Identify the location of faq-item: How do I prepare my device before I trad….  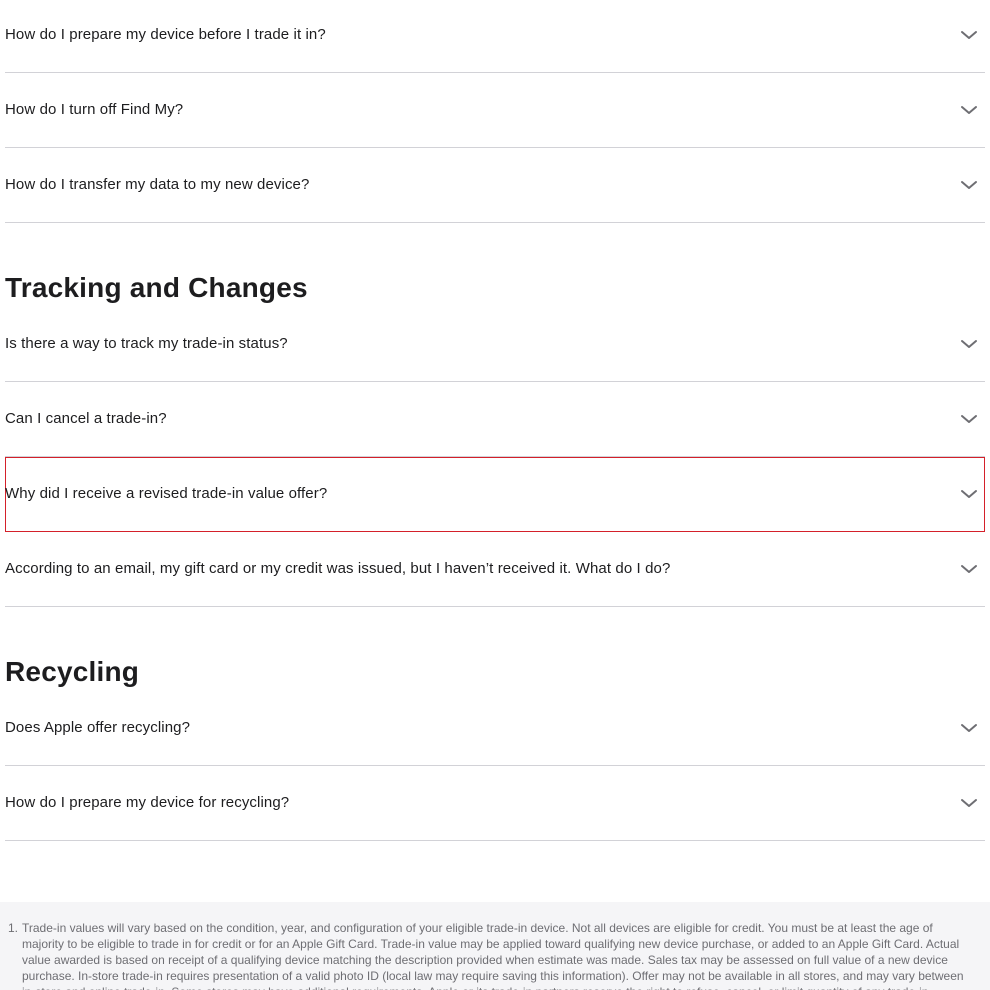
(495, 36).